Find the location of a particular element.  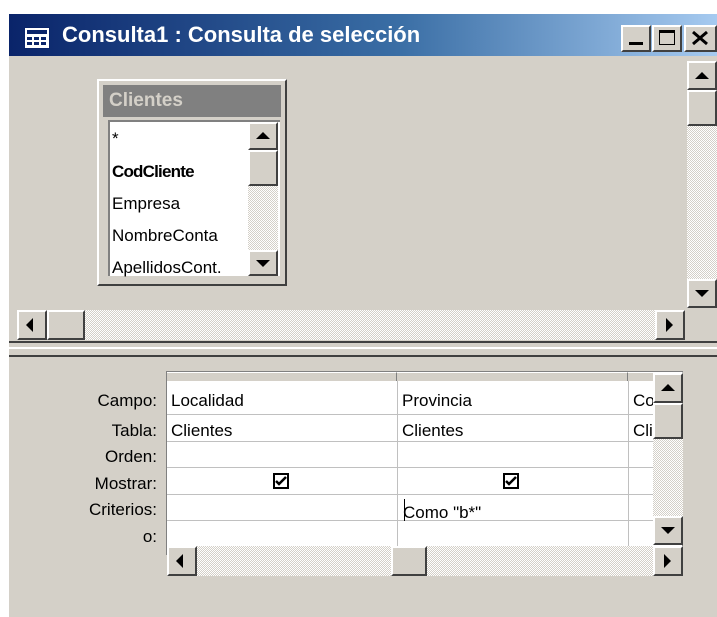

table-pane-scroll-left-button is located at coordinates (32, 325).